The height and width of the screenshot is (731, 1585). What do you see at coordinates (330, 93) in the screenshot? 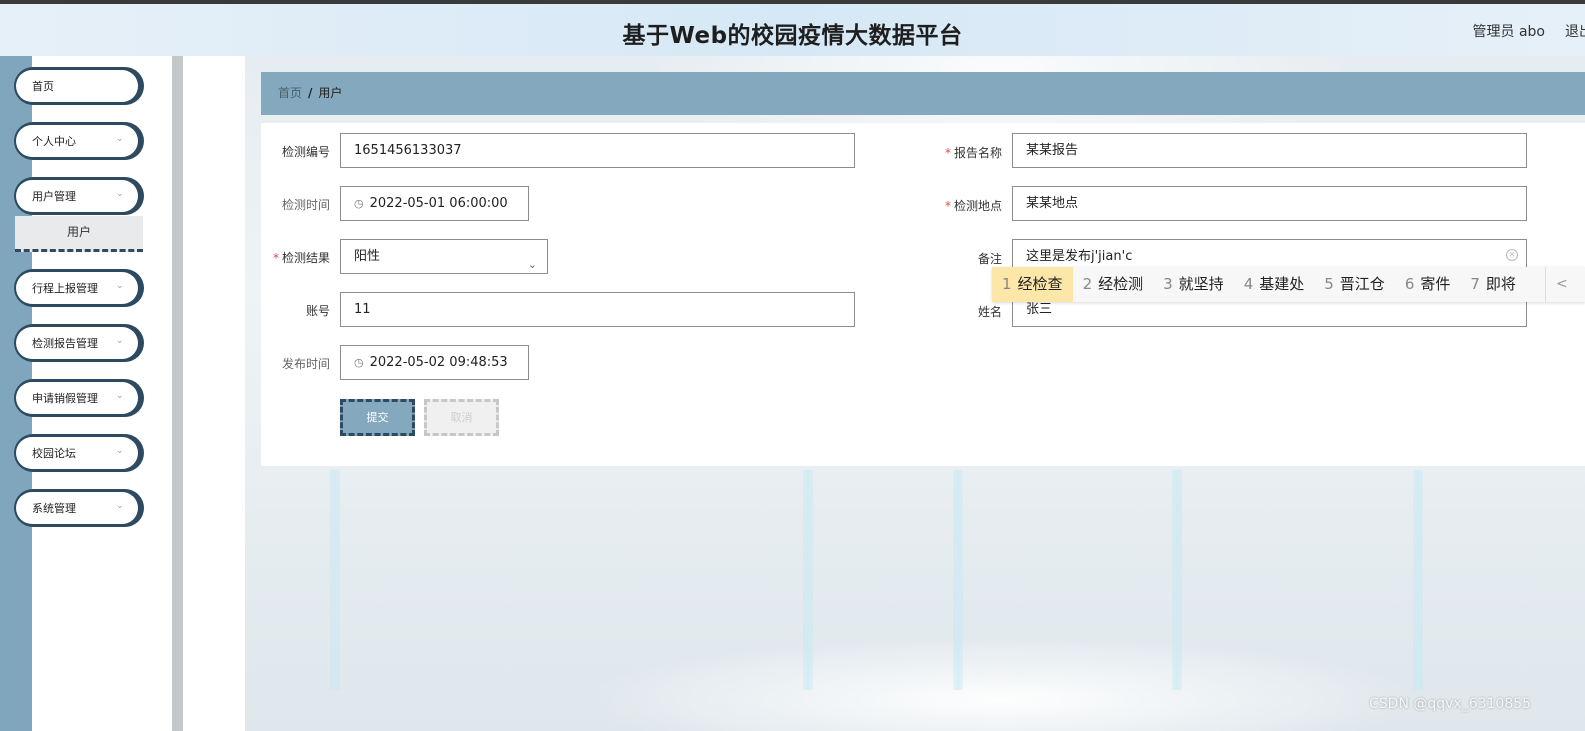
I see `breadcrumb-current: 用户` at bounding box center [330, 93].